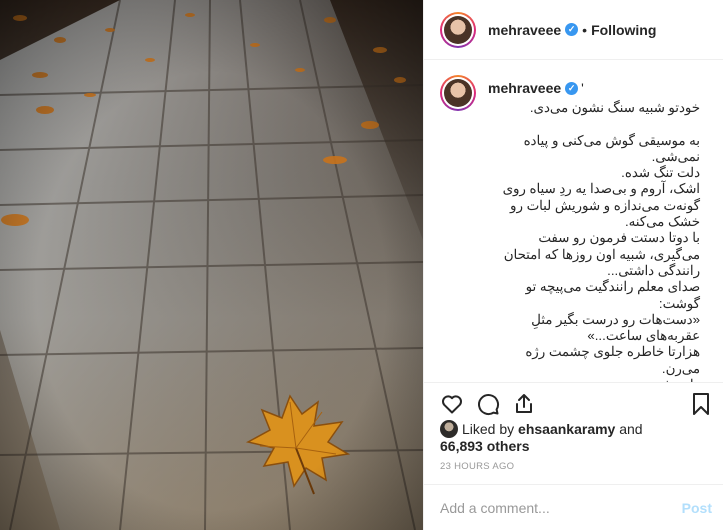 The height and width of the screenshot is (530, 723). I want to click on comment-icon, so click(488, 404).